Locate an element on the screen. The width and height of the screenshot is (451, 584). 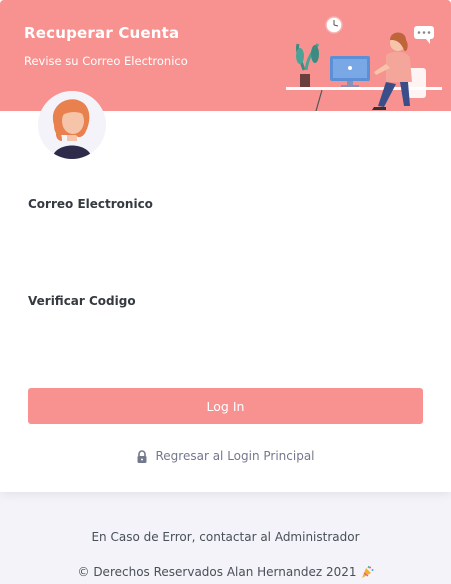
user-avatar-icon is located at coordinates (72, 125).